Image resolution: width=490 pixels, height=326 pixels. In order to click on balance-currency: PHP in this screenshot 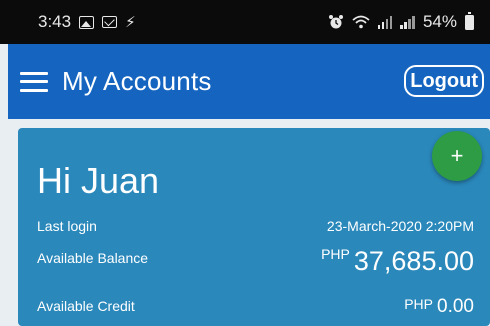, I will do `click(335, 254)`.